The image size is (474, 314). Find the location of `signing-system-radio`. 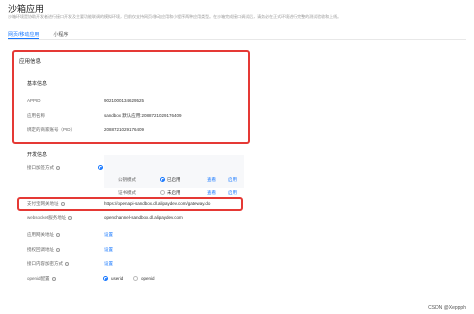

signing-system-radio is located at coordinates (100, 167).